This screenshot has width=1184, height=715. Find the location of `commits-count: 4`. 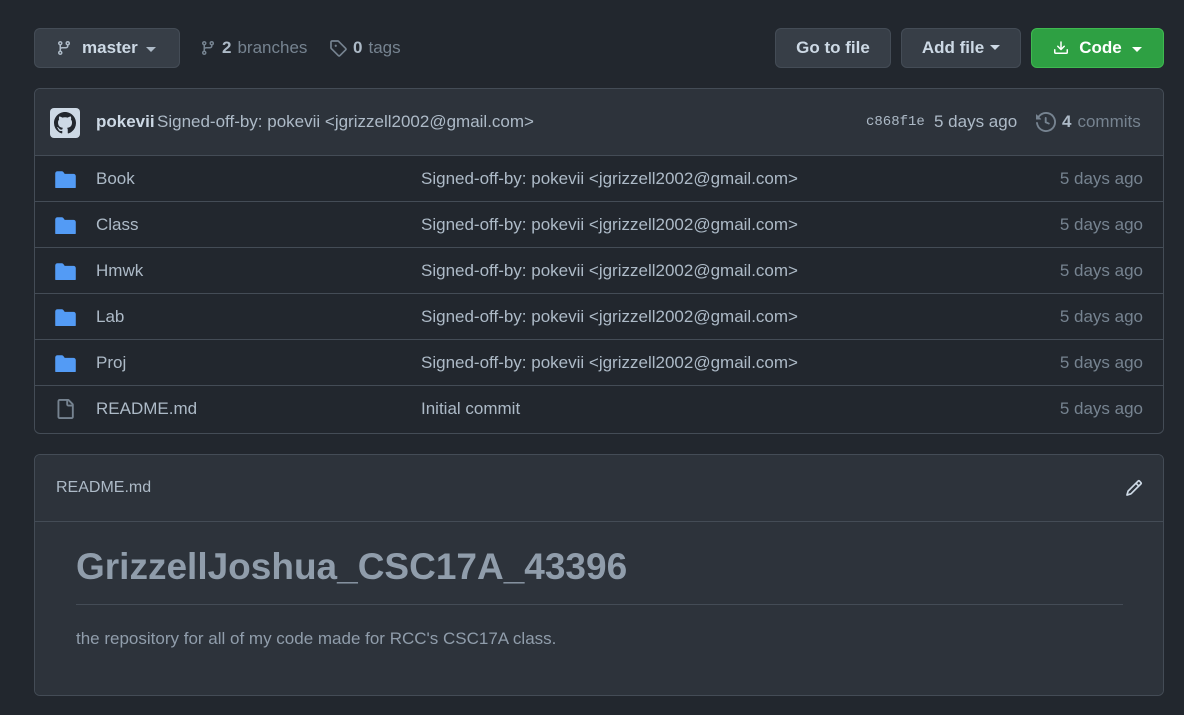

commits-count: 4 is located at coordinates (1067, 121).